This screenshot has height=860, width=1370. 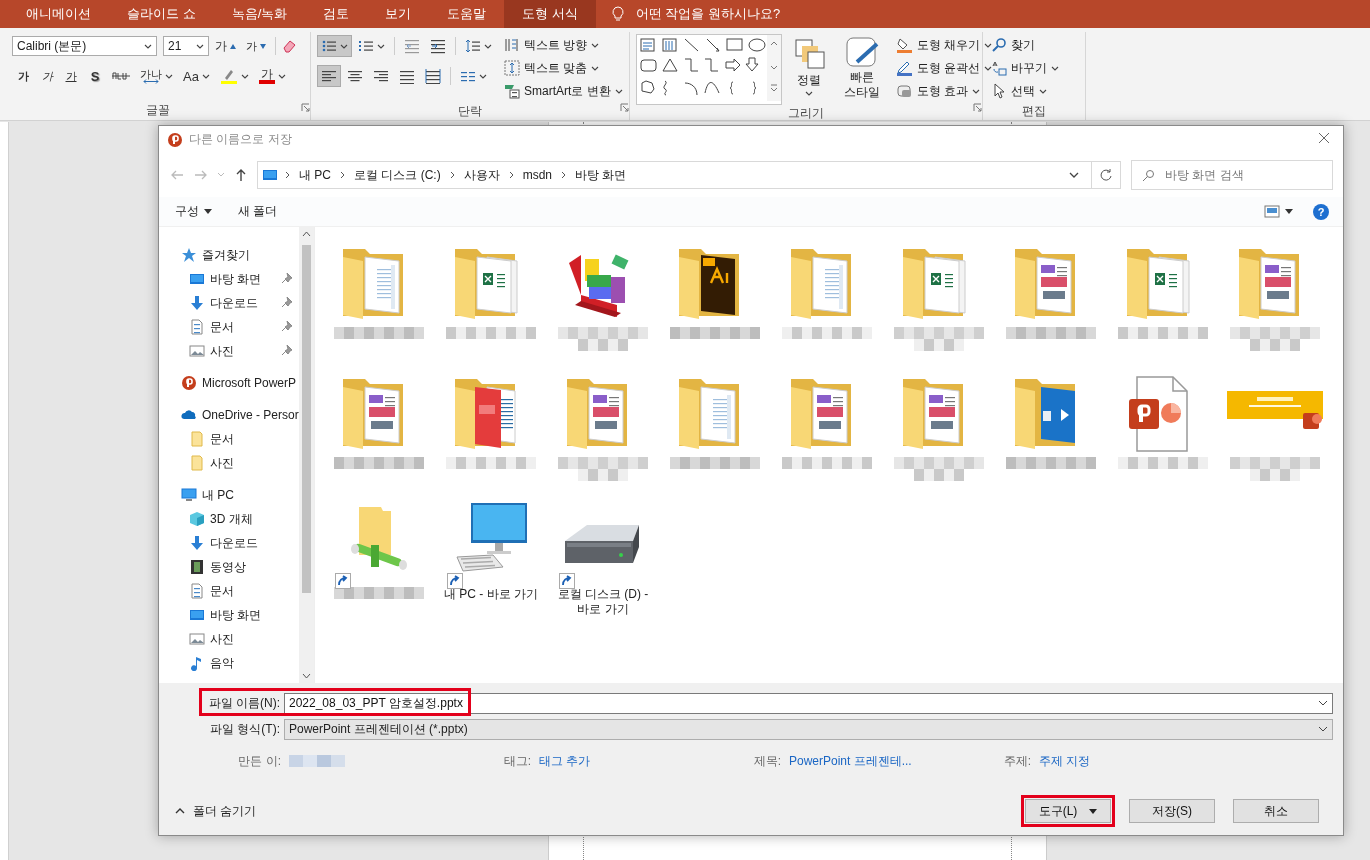 I want to click on bullet-list-button, so click(x=334, y=46).